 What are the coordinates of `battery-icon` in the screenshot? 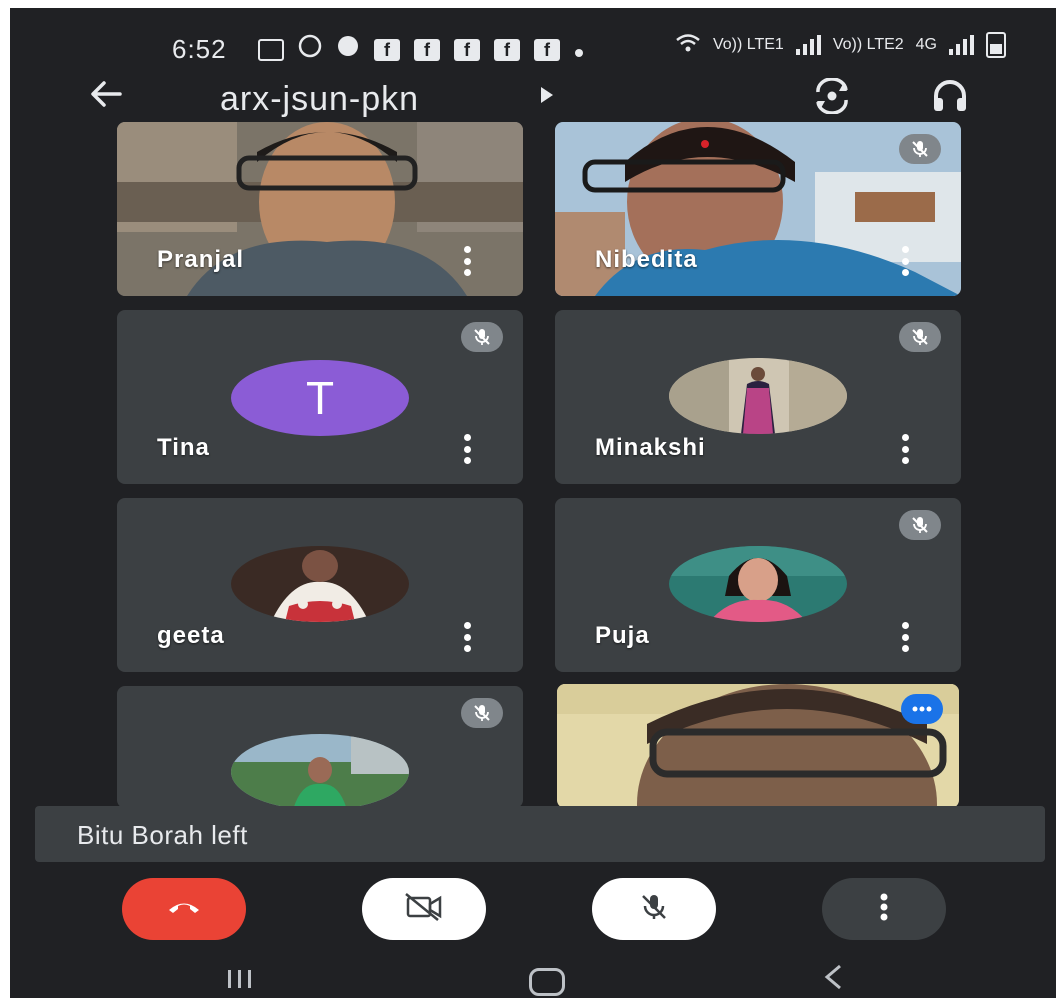 It's located at (996, 45).